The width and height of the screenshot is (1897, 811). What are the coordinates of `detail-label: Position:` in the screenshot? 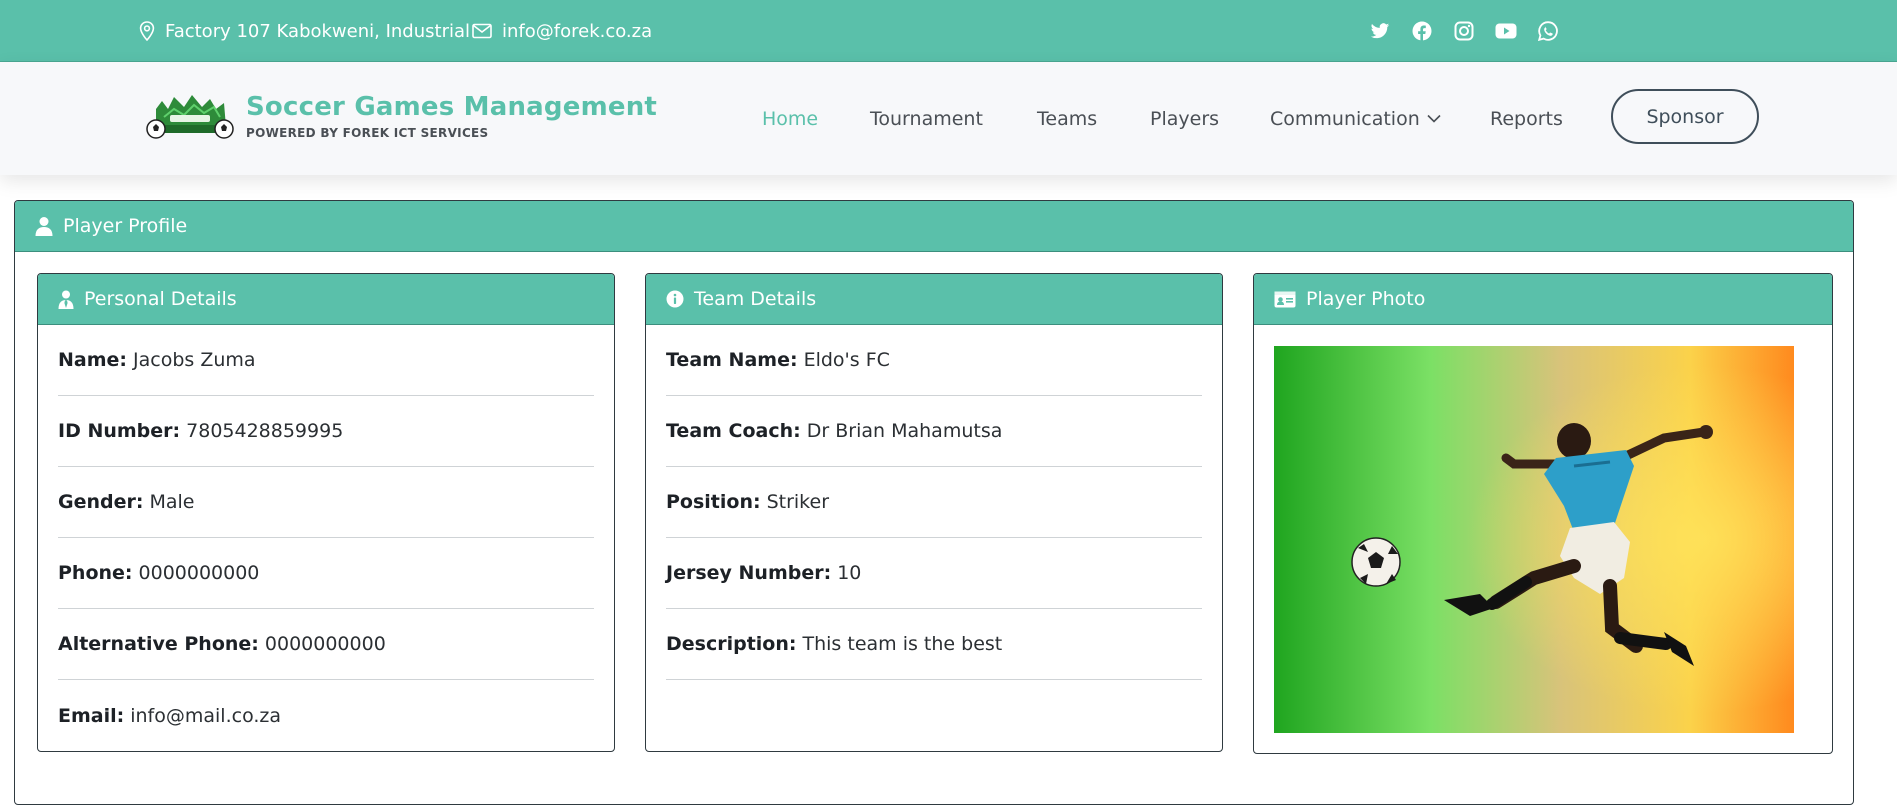 It's located at (713, 502).